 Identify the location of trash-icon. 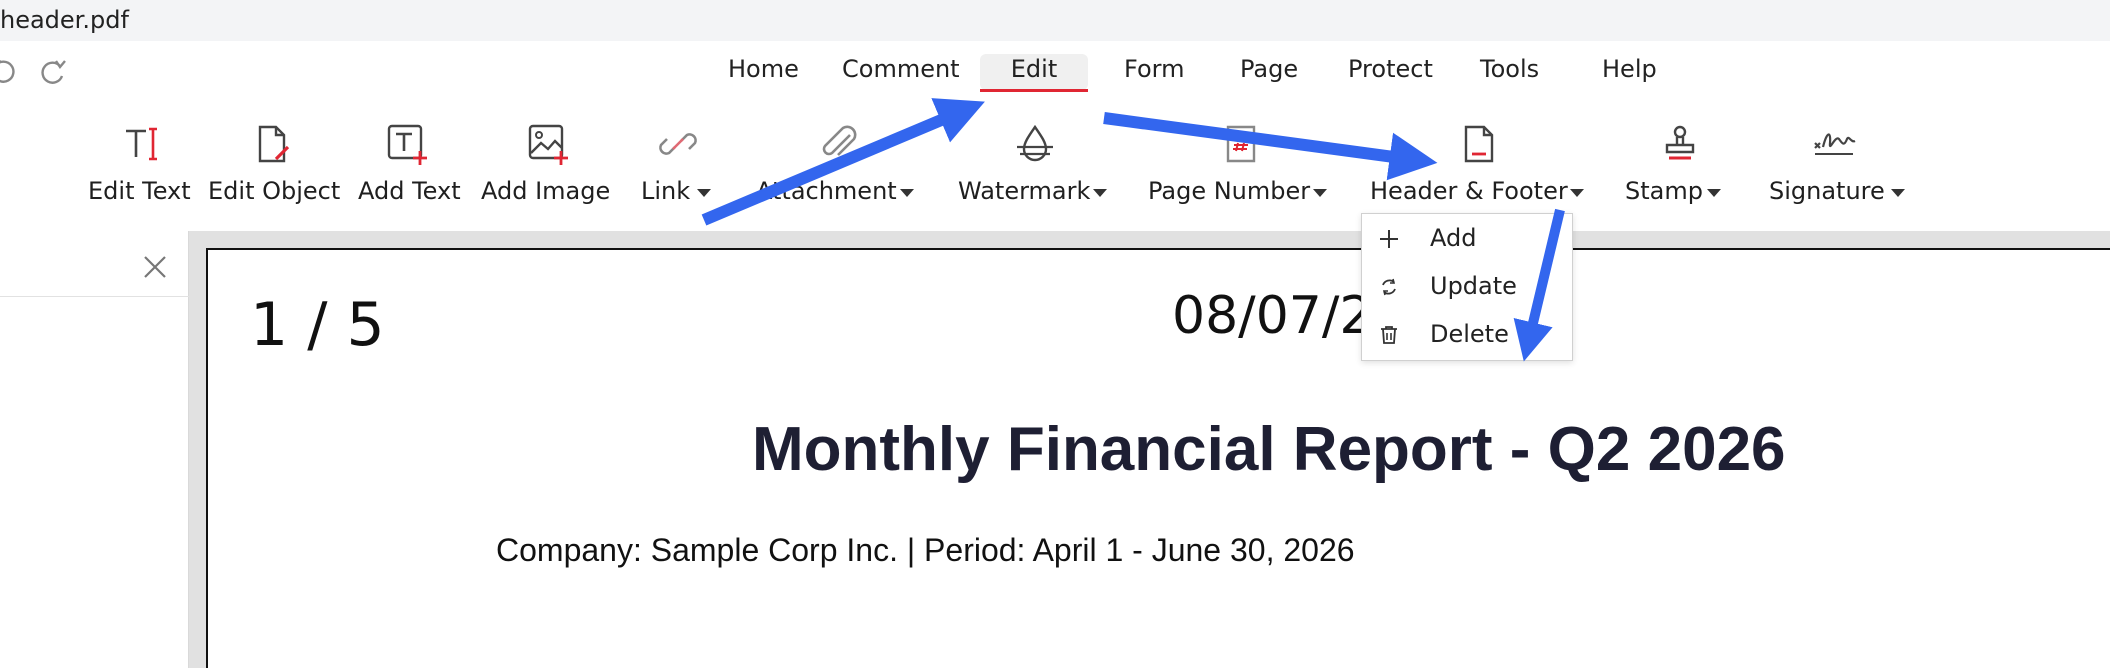
(1389, 335).